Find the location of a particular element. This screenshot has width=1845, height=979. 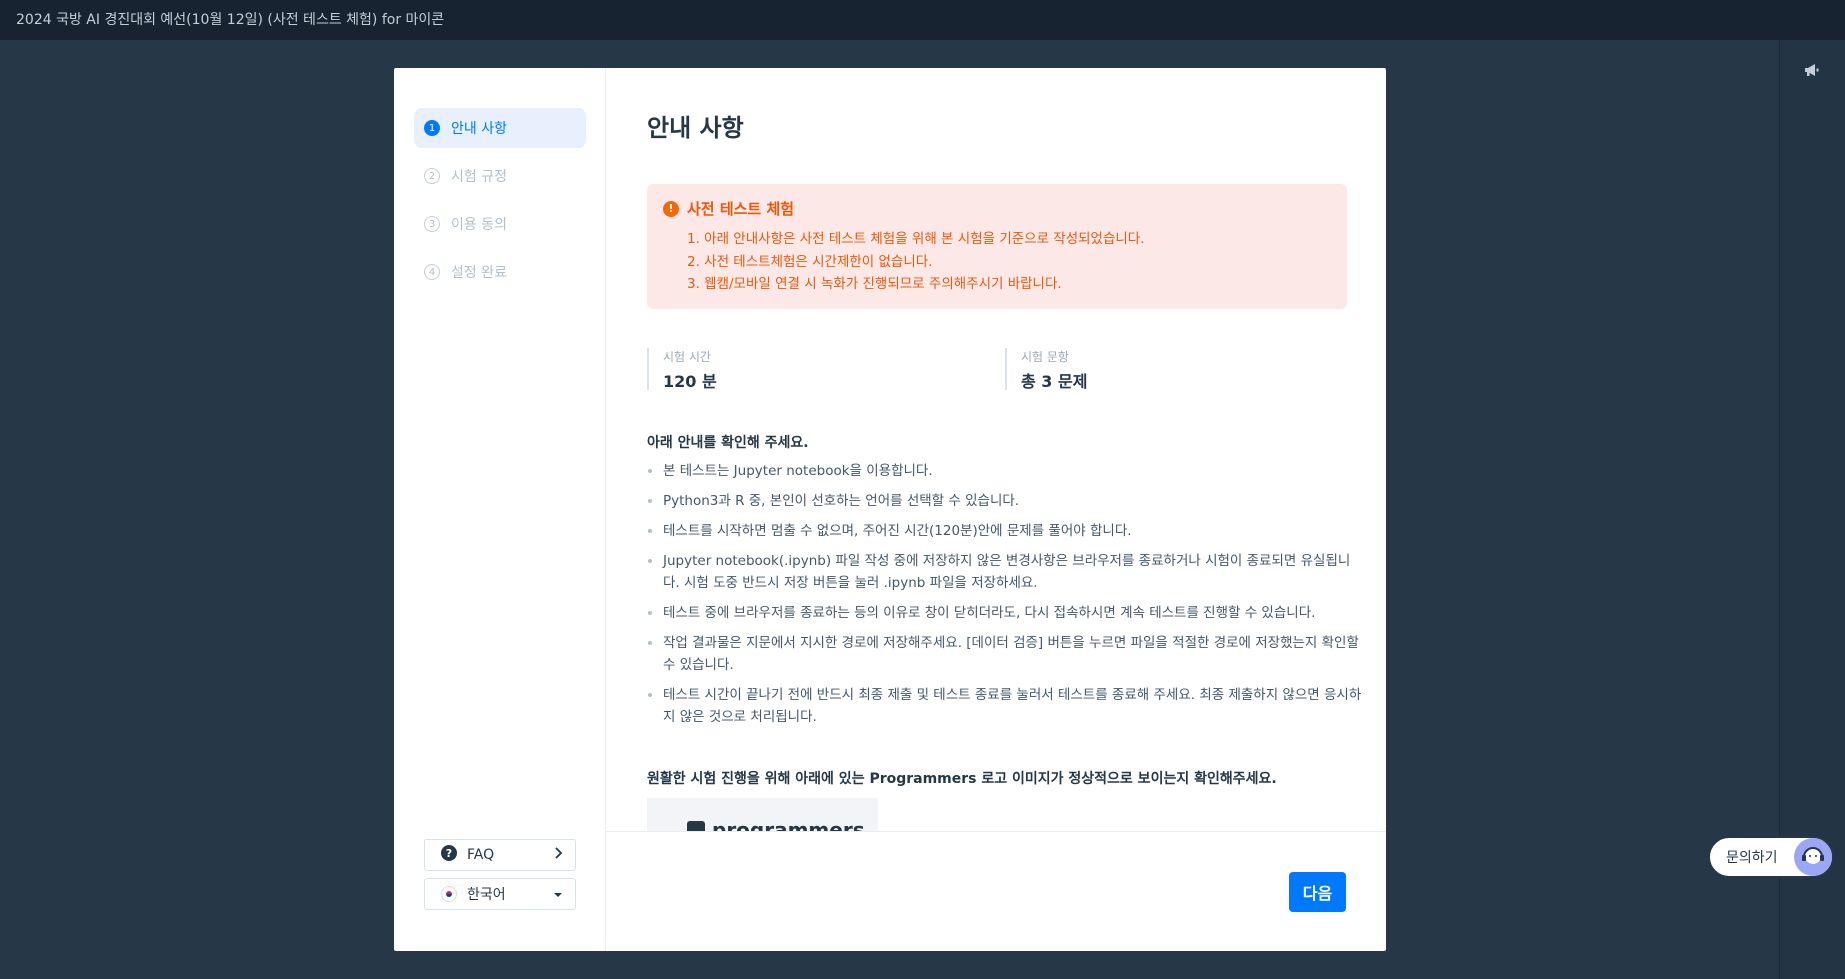

exam-duration: 시험 시간 120 분 is located at coordinates (682, 369).